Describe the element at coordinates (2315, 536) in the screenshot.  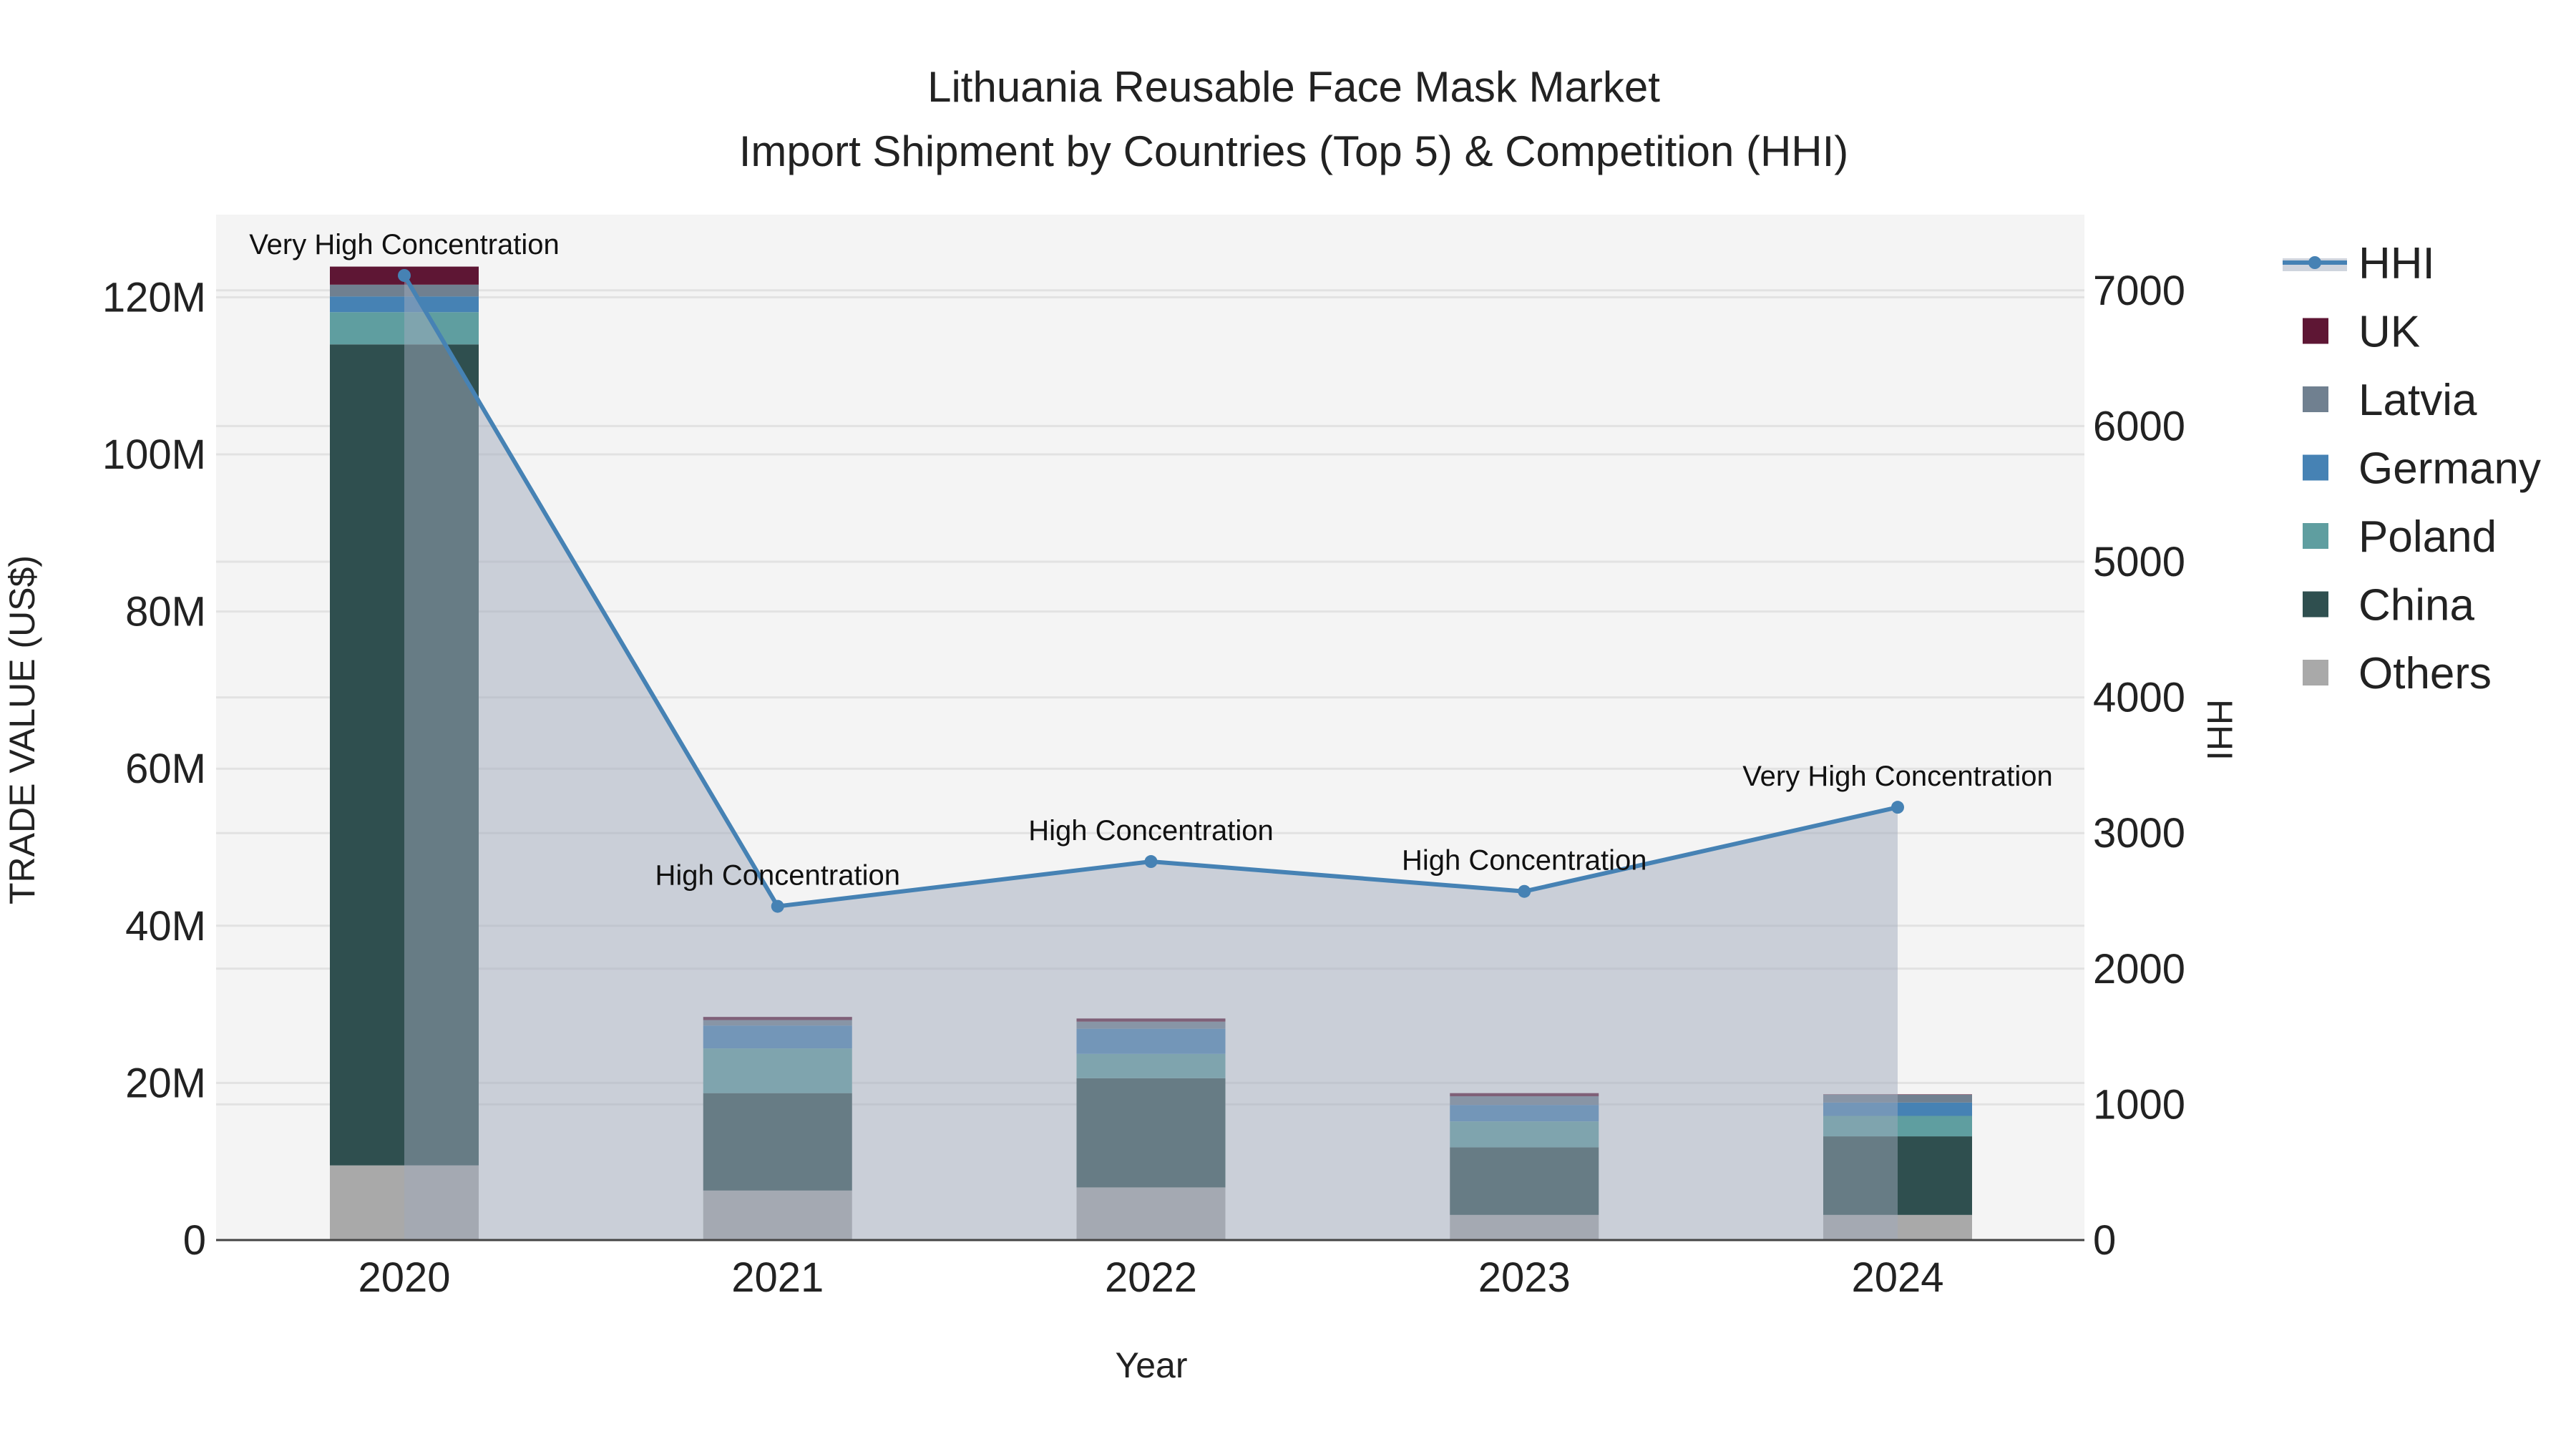
I see `legend-swatch-poland` at that location.